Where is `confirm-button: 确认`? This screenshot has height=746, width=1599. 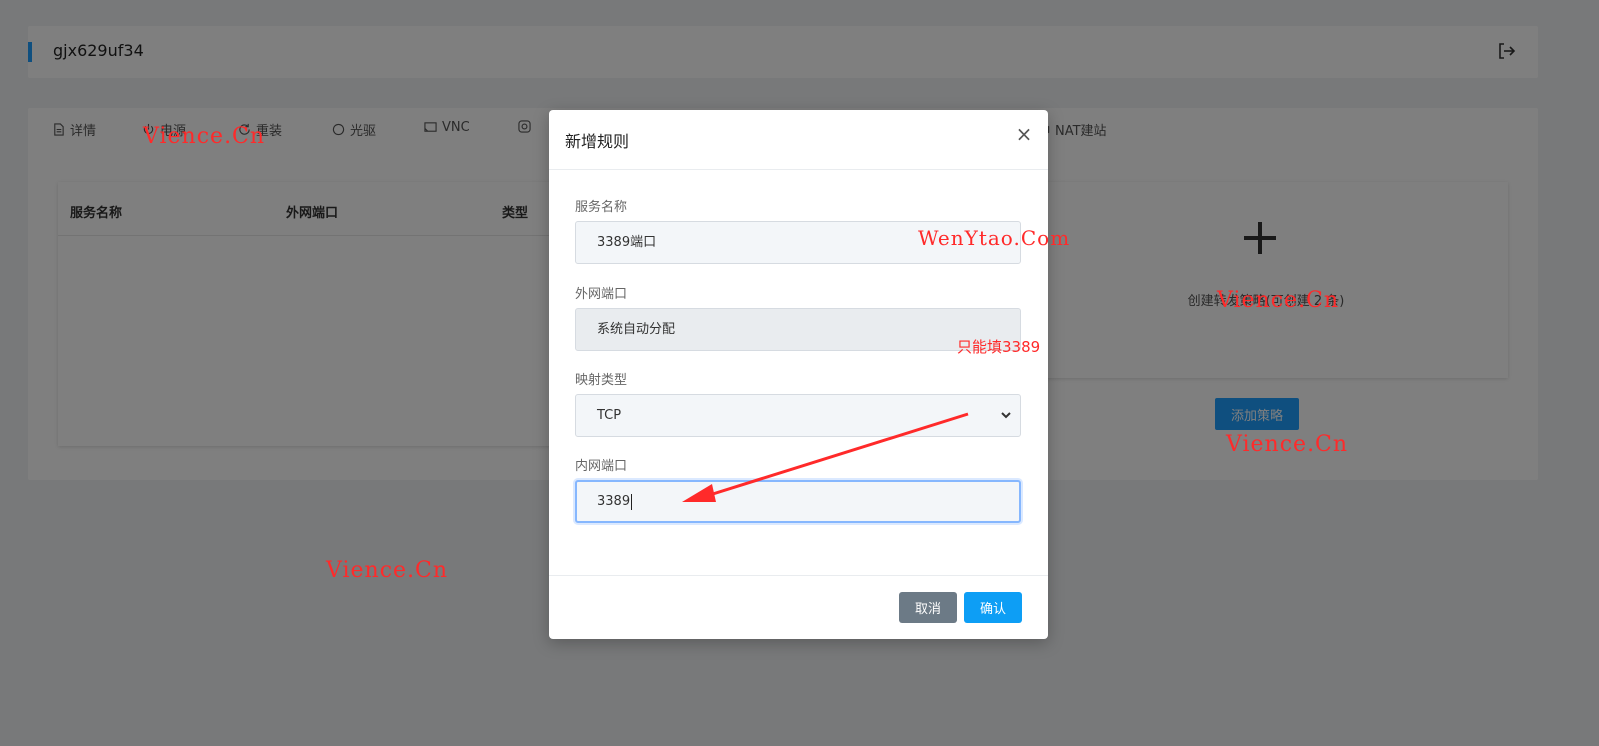
confirm-button: 确认 is located at coordinates (993, 607).